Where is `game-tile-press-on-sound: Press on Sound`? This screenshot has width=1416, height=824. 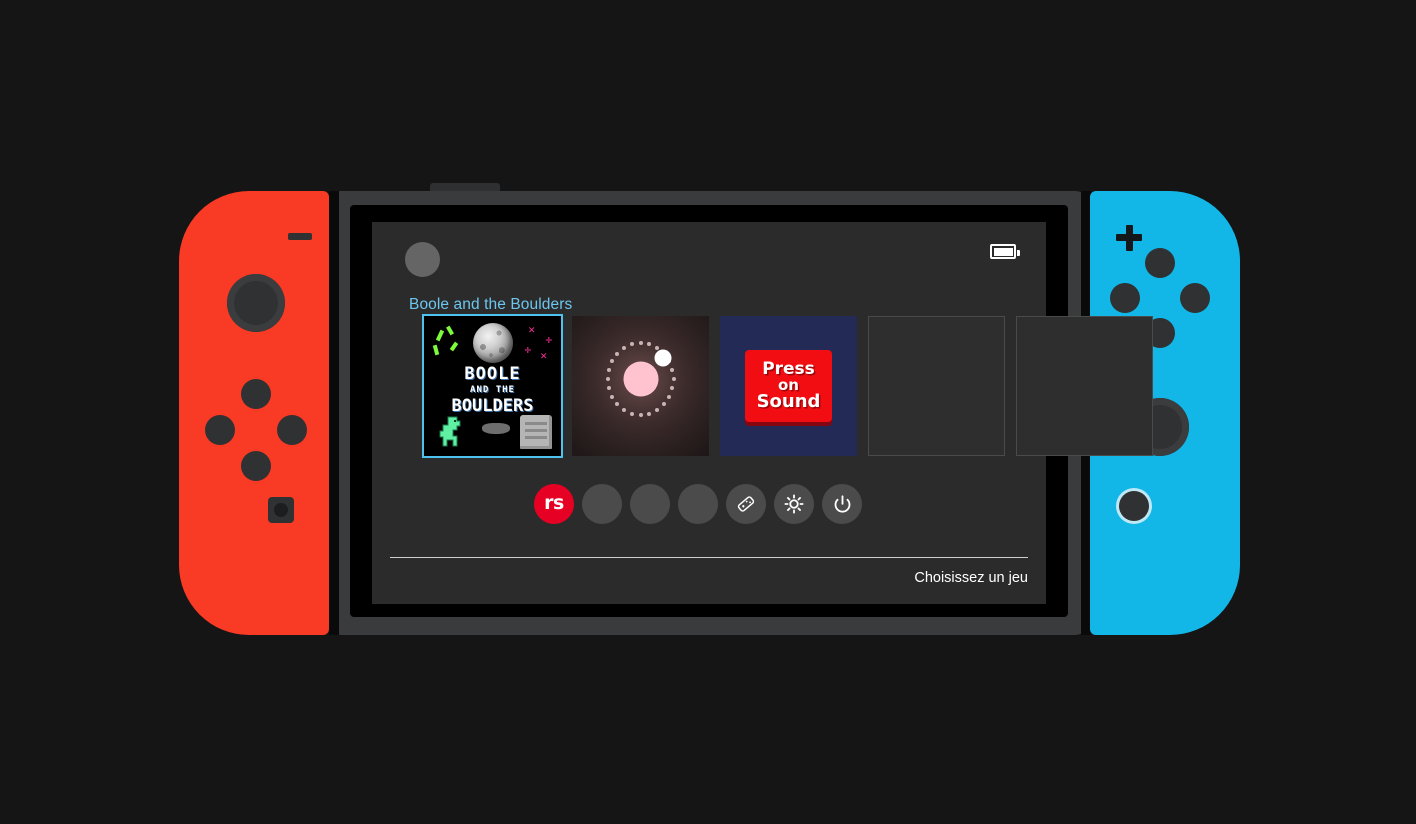 game-tile-press-on-sound: Press on Sound is located at coordinates (788, 386).